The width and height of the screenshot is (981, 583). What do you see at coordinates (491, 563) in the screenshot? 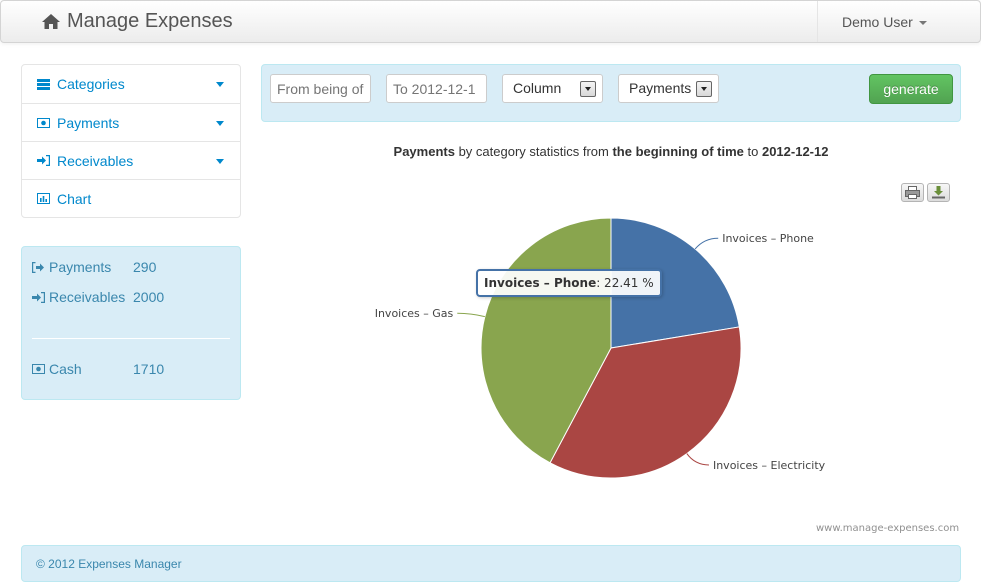
I see `page-footer: © 2012 Expenses Manager` at bounding box center [491, 563].